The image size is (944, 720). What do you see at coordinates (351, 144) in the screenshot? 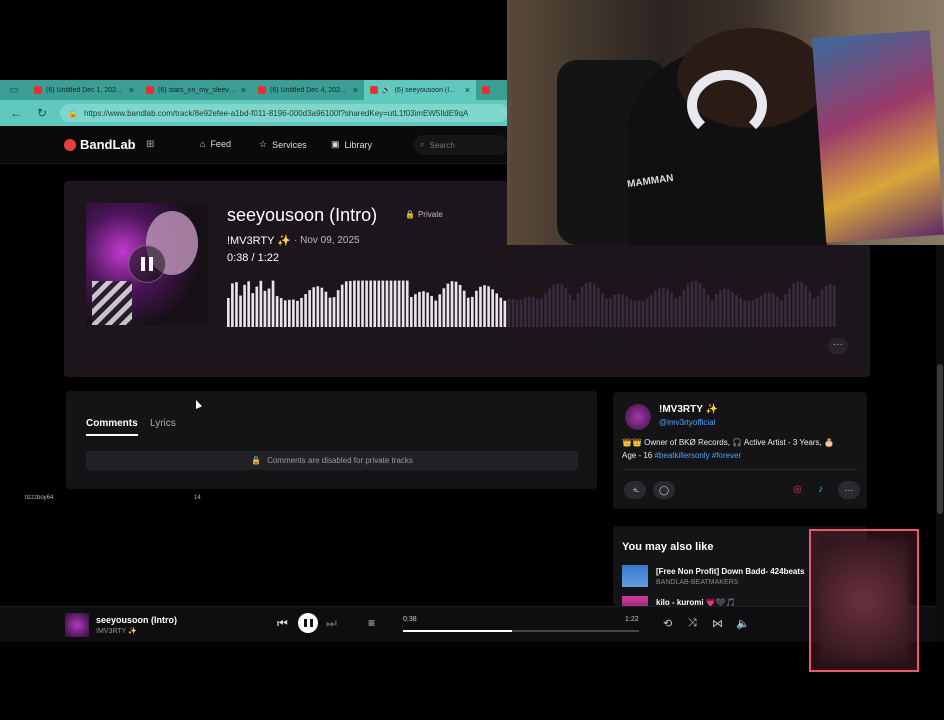
I see `nav-library: ▣ Library` at bounding box center [351, 144].